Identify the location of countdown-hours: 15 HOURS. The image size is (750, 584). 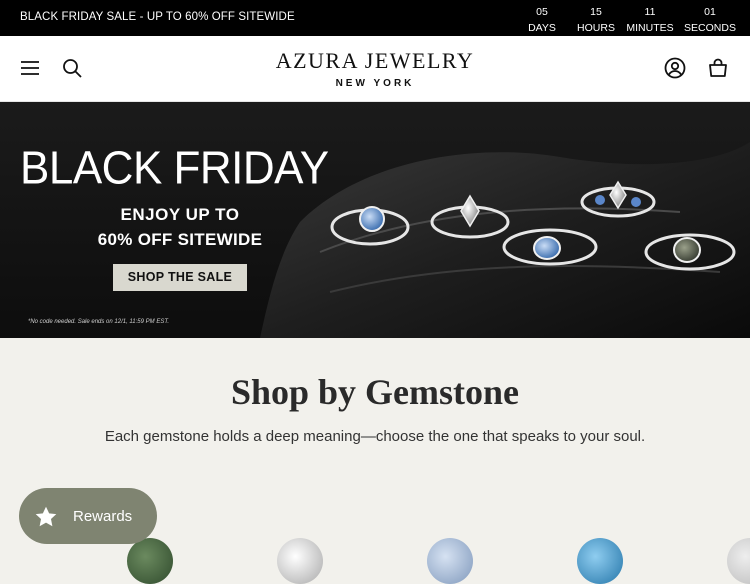
(596, 20).